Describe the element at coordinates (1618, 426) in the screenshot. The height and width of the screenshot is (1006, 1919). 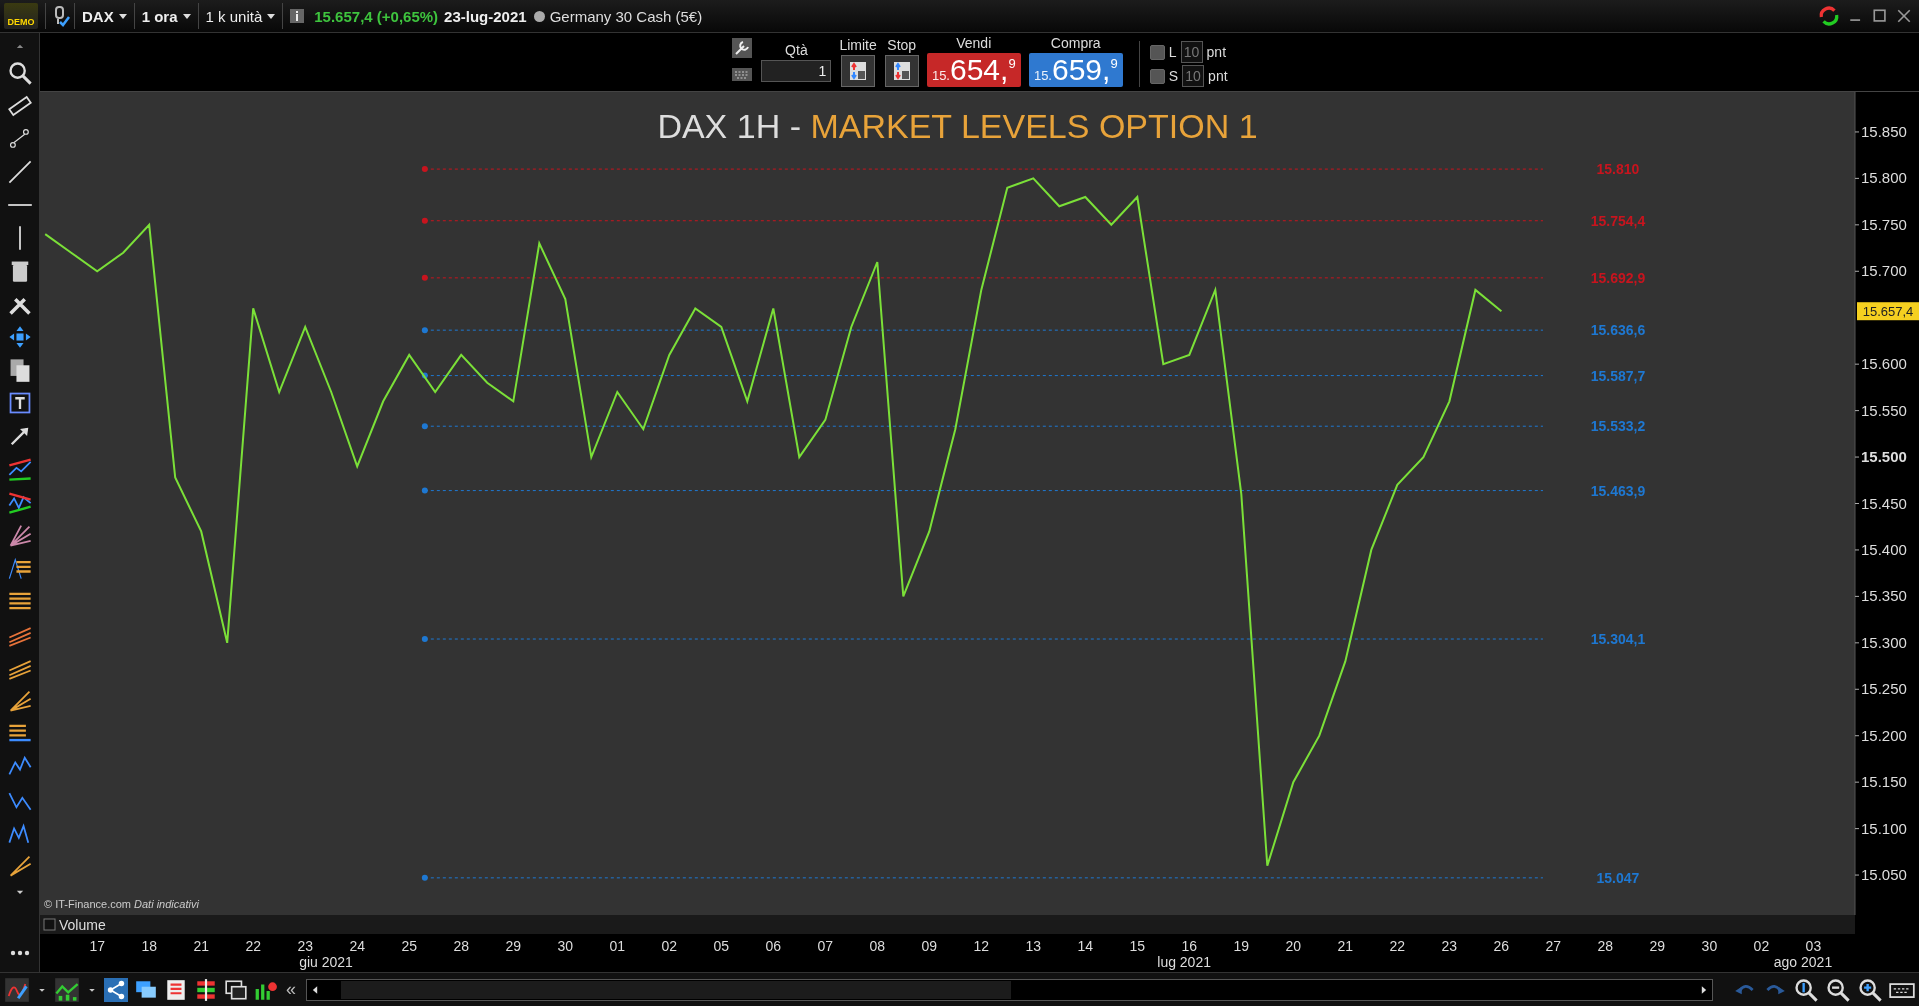
I see `level-label: 15.533,2` at that location.